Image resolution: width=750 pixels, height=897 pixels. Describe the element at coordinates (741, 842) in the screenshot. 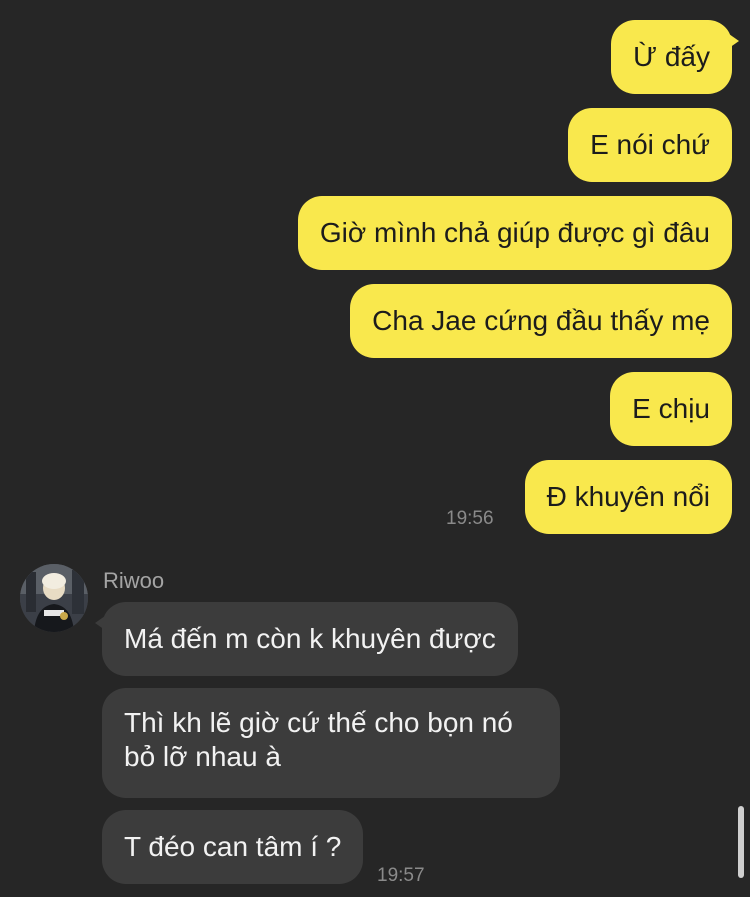

I see `scrollbar` at that location.